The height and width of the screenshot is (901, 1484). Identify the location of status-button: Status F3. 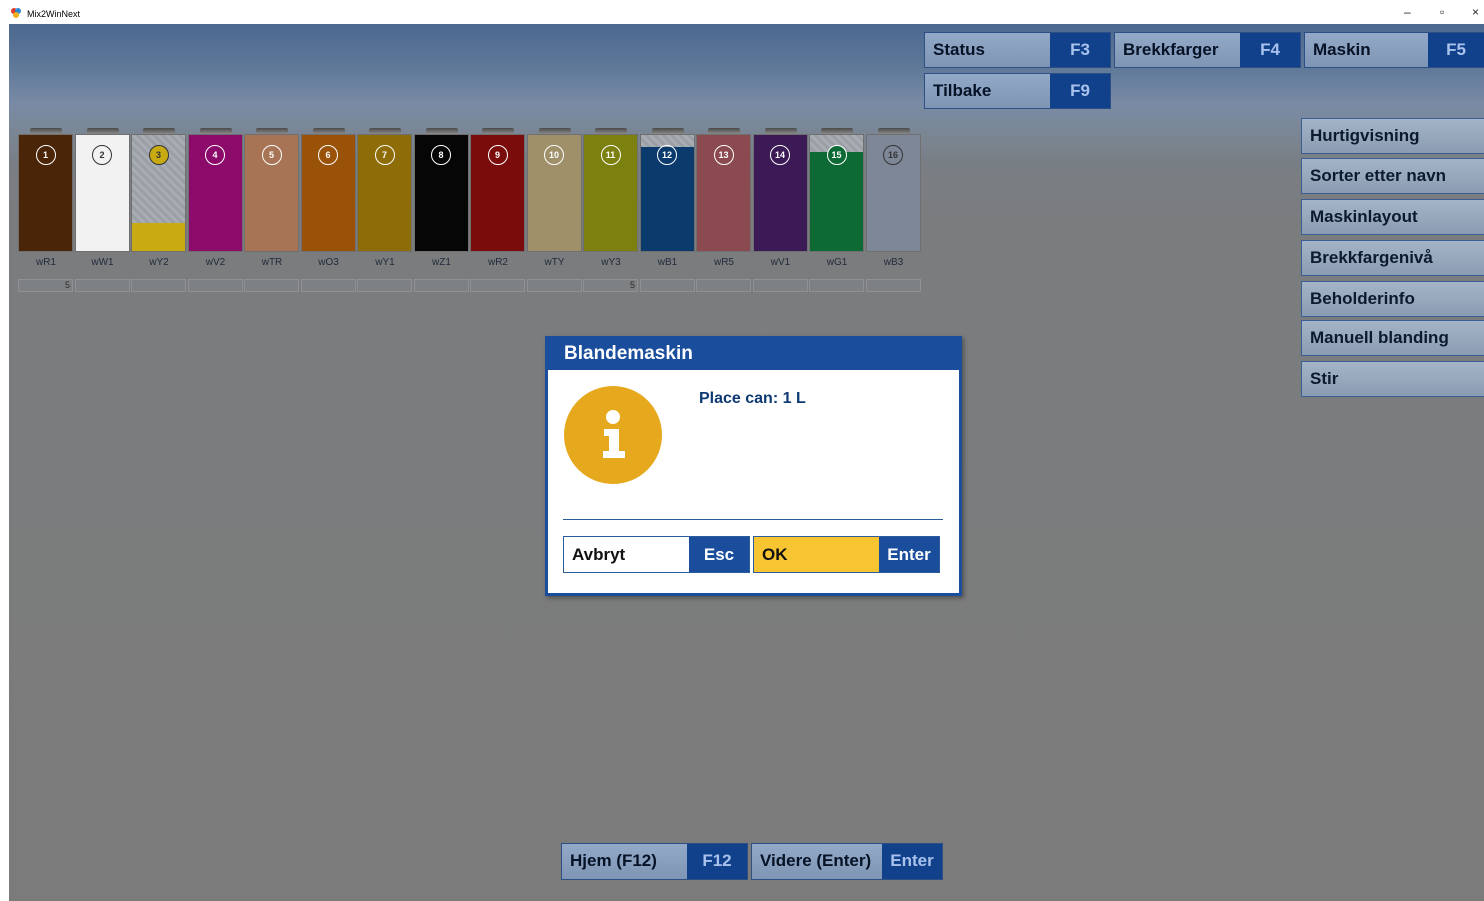
(1017, 50).